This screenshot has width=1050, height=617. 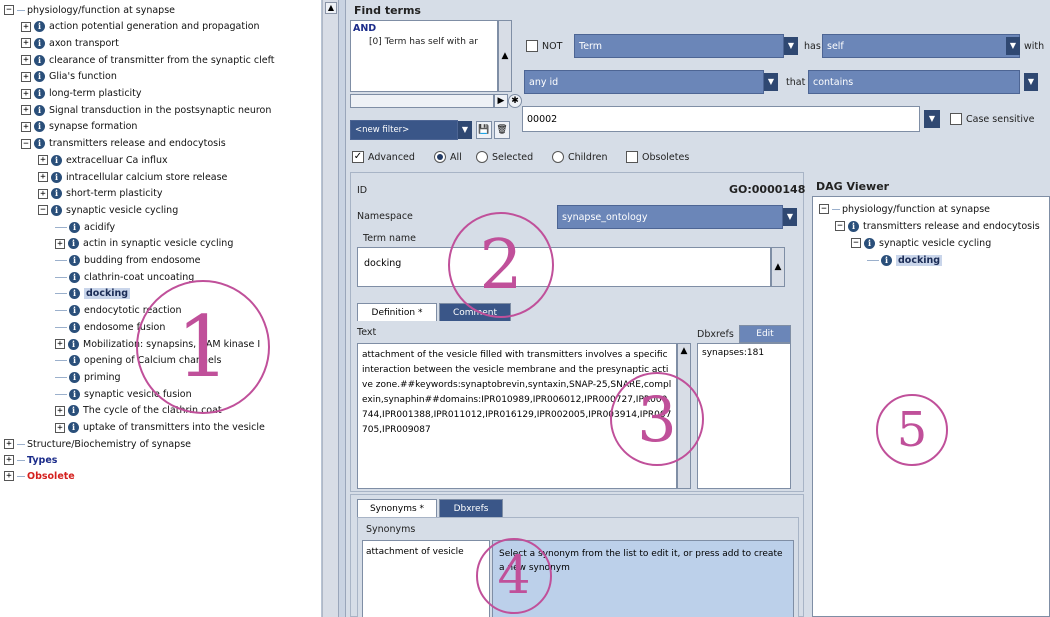 What do you see at coordinates (70, 43) in the screenshot?
I see `tree-item: + i axon transport` at bounding box center [70, 43].